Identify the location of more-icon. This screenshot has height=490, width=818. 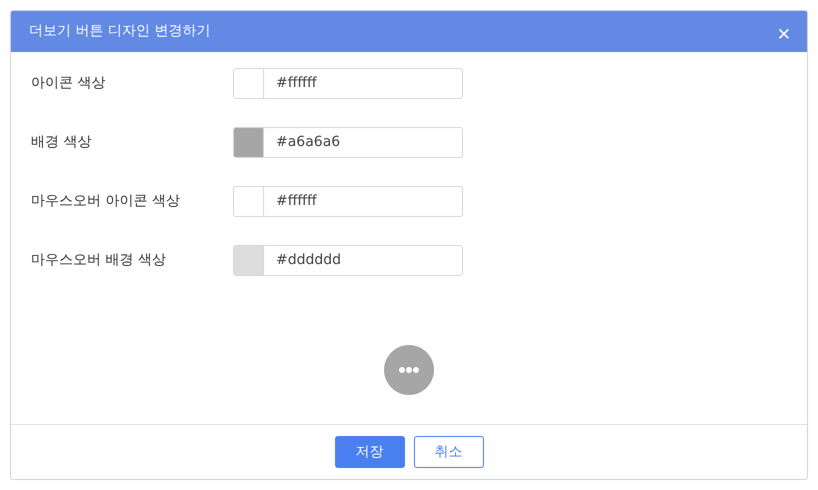
(409, 370).